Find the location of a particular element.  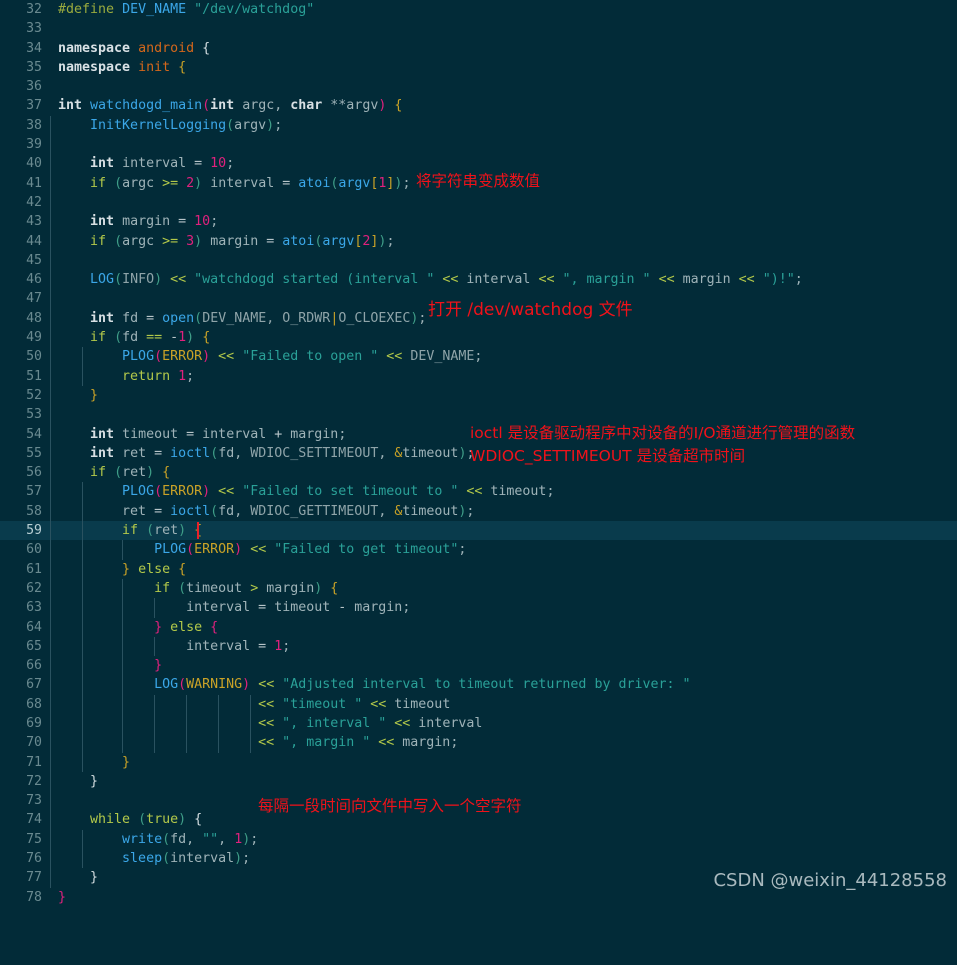

line-content: << ", interval " << interval is located at coordinates (370, 723).